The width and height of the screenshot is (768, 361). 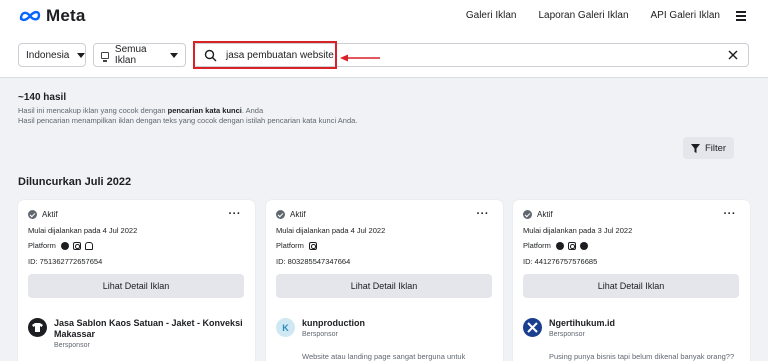 What do you see at coordinates (66, 15) in the screenshot?
I see `brand-name: Meta` at bounding box center [66, 15].